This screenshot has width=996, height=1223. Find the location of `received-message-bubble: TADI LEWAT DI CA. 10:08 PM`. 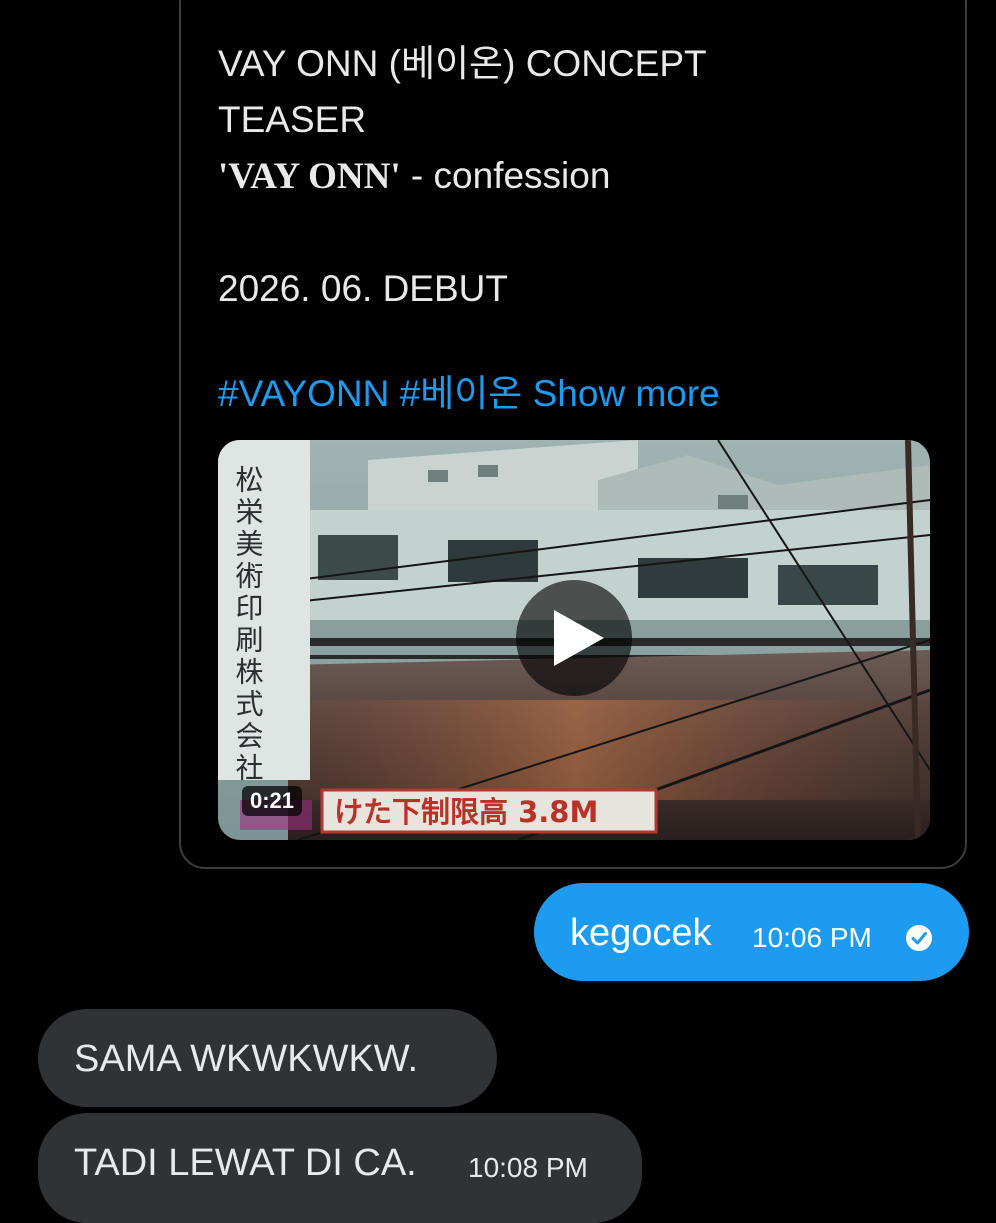

received-message-bubble: TADI LEWAT DI CA. 10:08 PM is located at coordinates (340, 1168).